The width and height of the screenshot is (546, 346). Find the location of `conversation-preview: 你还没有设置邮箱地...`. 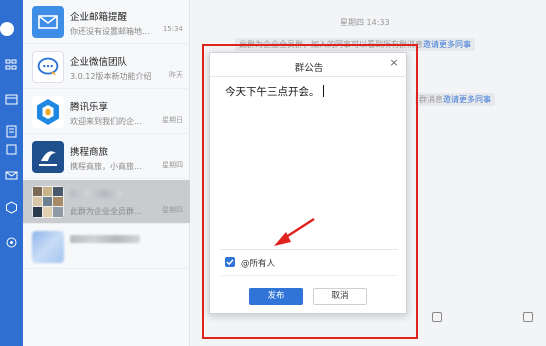

conversation-preview: 你还没有设置邮箱地... is located at coordinates (110, 31).